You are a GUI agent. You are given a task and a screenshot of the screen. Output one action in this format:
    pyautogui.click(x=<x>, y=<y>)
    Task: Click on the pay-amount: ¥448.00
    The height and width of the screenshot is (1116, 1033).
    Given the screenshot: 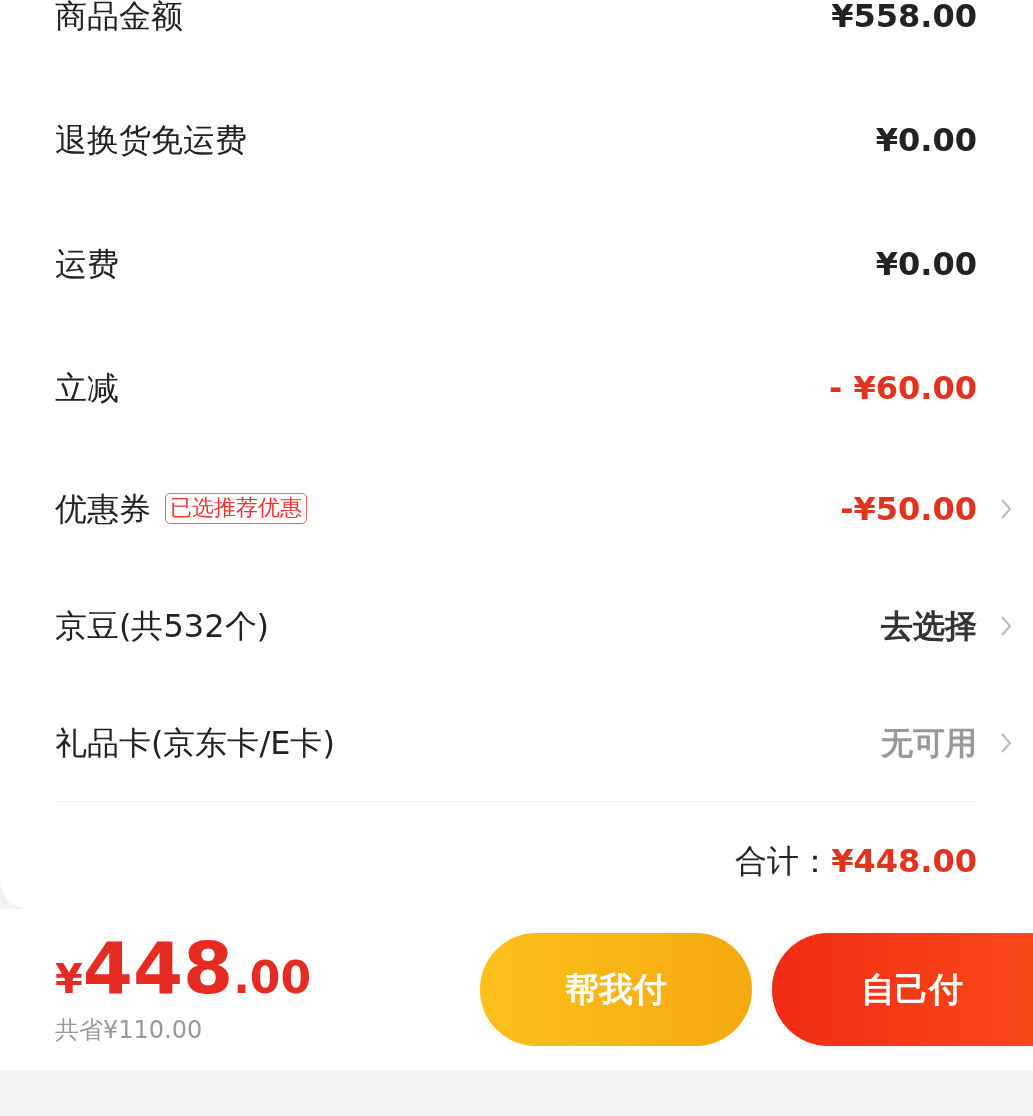 What is the action you would take?
    pyautogui.click(x=183, y=967)
    